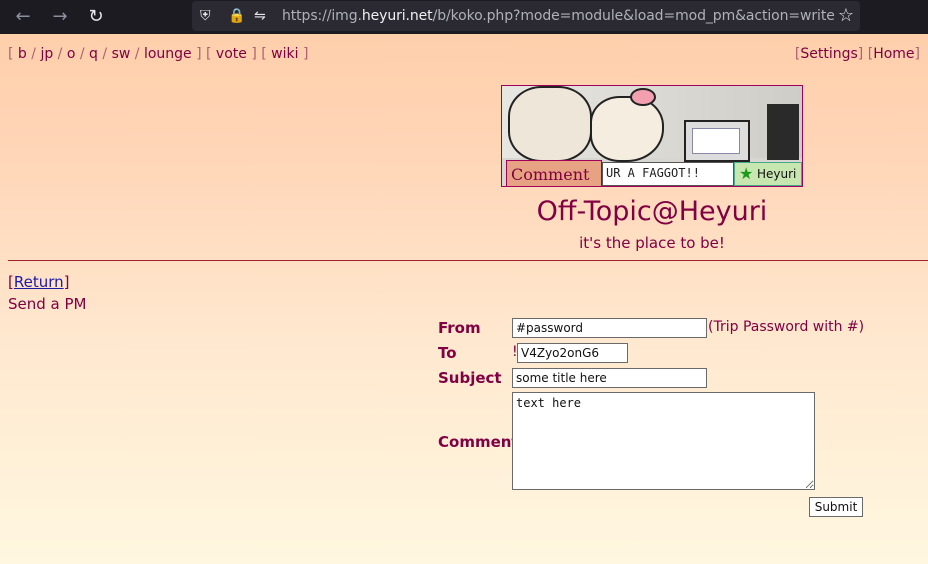  Describe the element at coordinates (893, 54) in the screenshot. I see `home-link: Home` at that location.